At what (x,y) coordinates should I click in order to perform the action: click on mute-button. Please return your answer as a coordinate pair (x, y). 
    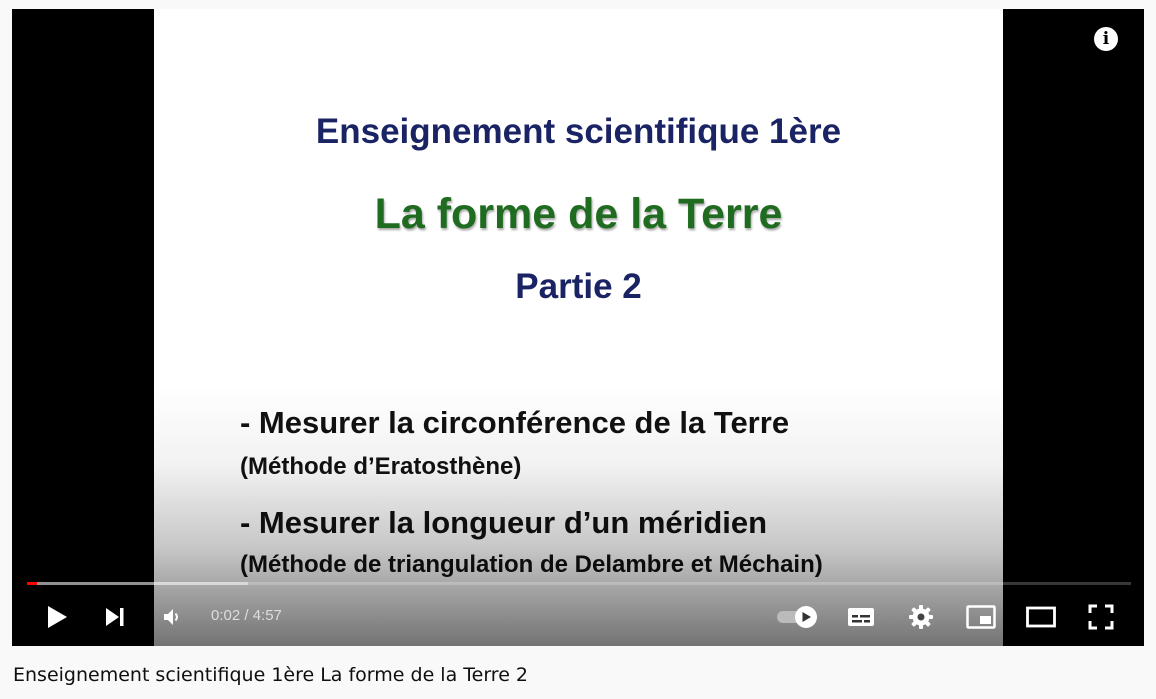
    Looking at the image, I should click on (172, 617).